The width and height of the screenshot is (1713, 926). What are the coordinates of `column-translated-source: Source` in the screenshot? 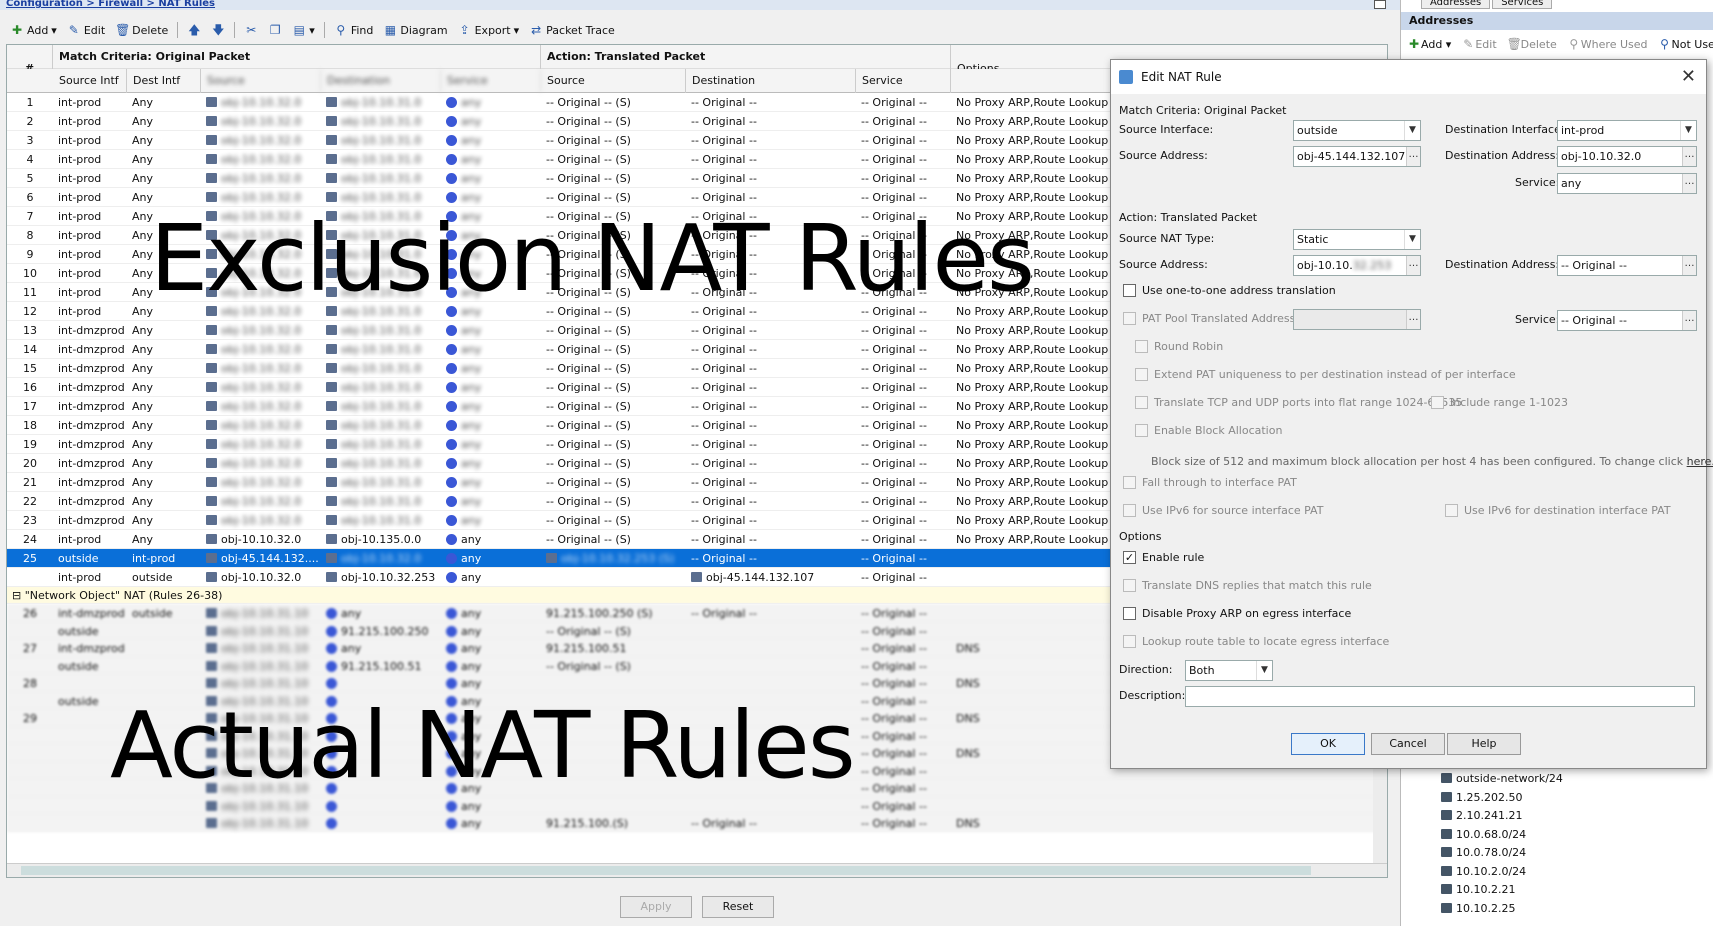 It's located at (613, 81).